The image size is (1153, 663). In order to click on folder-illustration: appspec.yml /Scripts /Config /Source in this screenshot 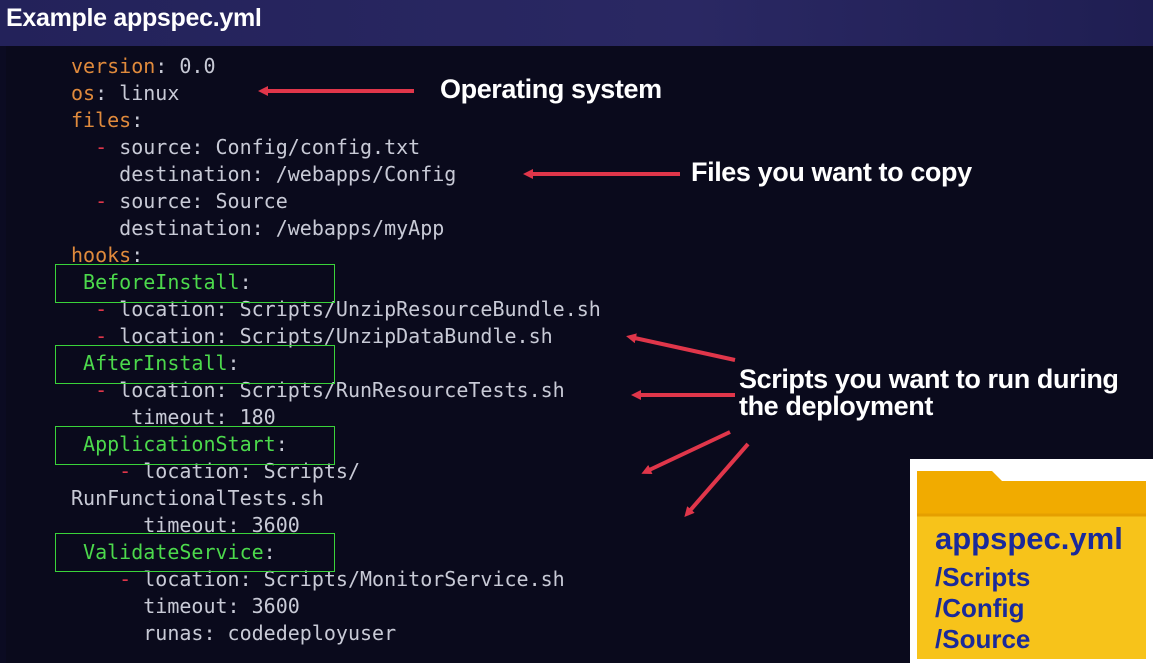, I will do `click(1031, 561)`.